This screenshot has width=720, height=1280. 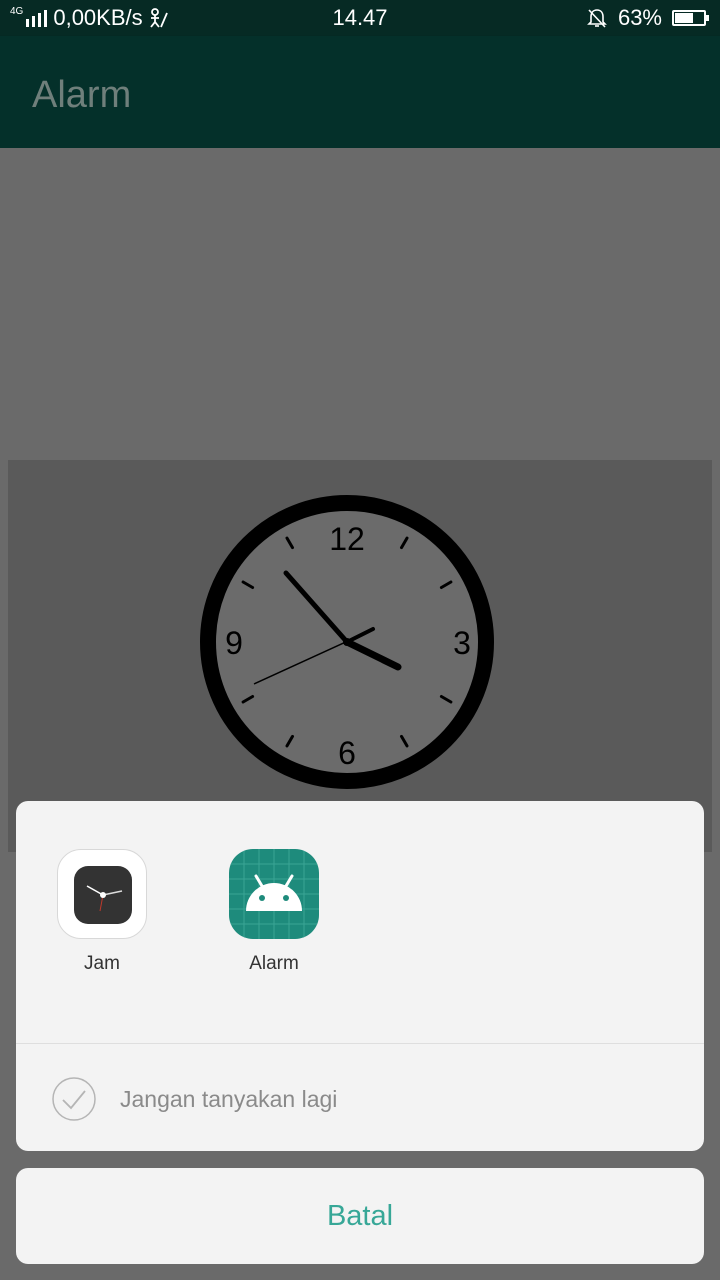 I want to click on app-option-jam: Jam, so click(x=102, y=912).